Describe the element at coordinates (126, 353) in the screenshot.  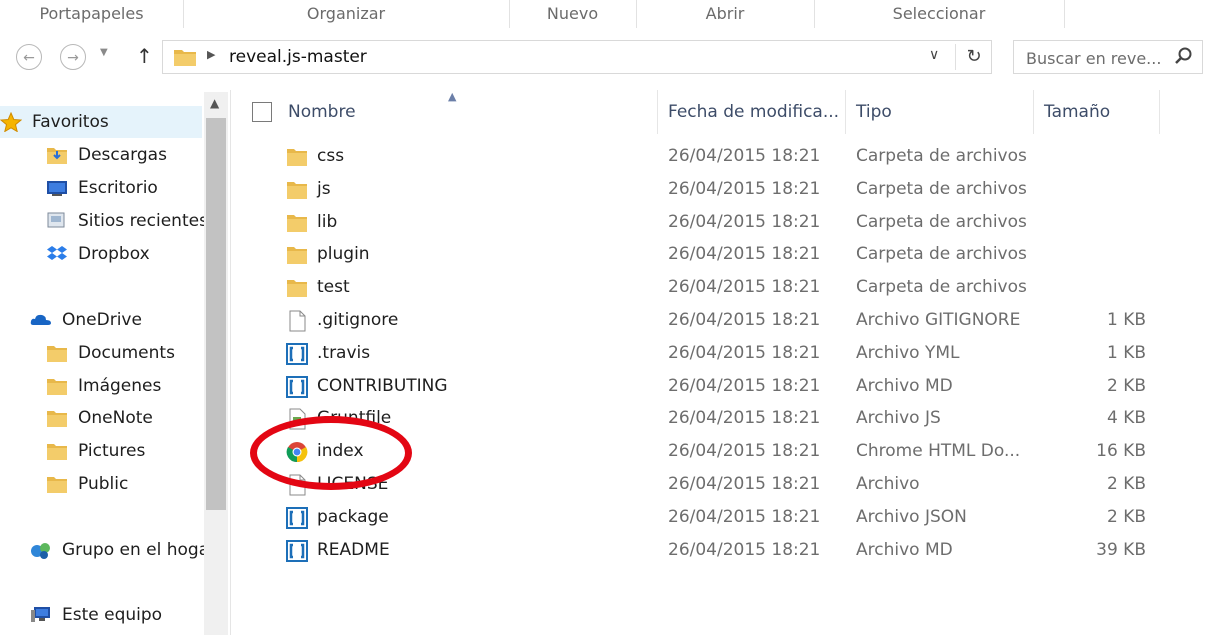
I see `nav-item-label: Documents` at that location.